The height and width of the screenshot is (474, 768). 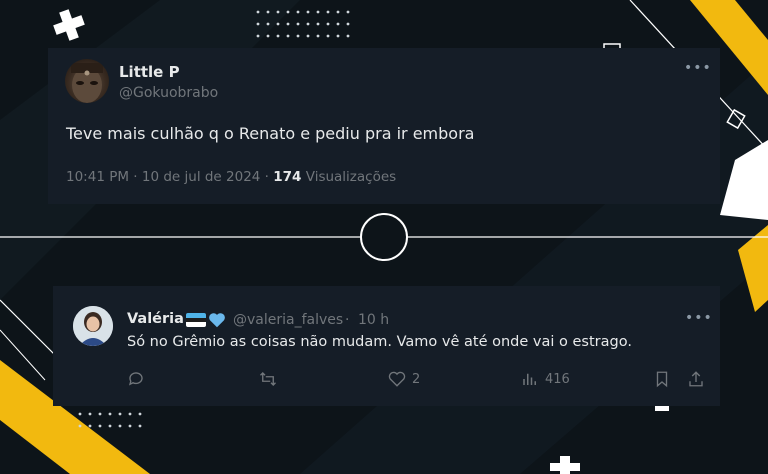 I want to click on heart-icon, so click(x=397, y=379).